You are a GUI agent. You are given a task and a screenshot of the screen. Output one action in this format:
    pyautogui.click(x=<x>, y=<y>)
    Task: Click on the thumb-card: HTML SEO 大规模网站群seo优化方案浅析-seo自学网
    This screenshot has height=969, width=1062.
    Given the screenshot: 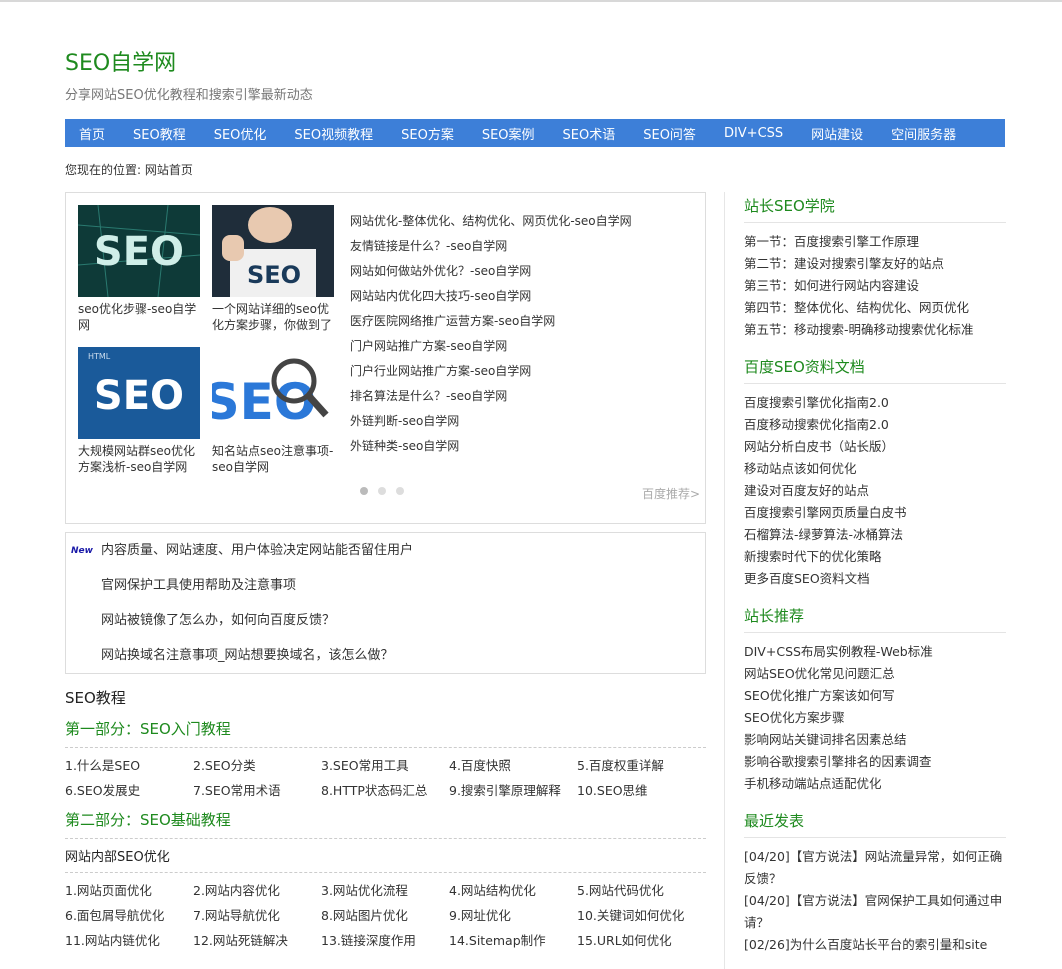 What is the action you would take?
    pyautogui.click(x=139, y=411)
    